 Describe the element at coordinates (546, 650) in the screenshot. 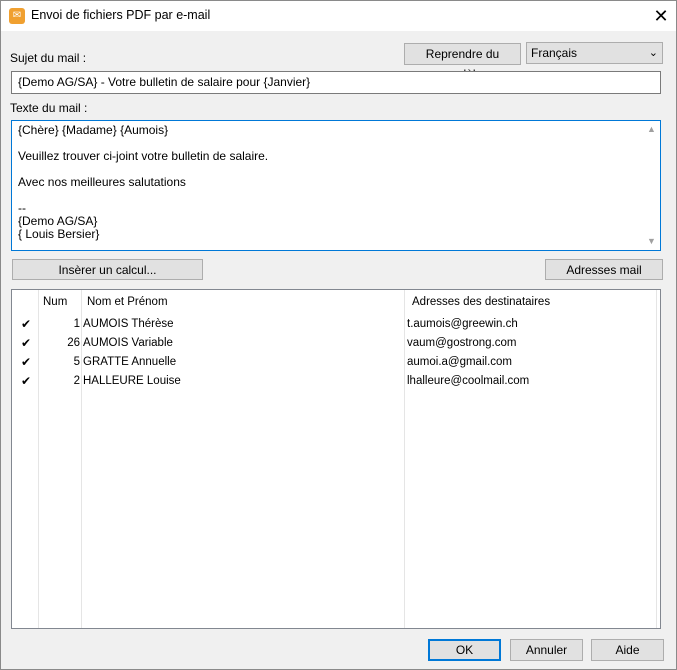

I see `cancel-button: Annuler` at that location.